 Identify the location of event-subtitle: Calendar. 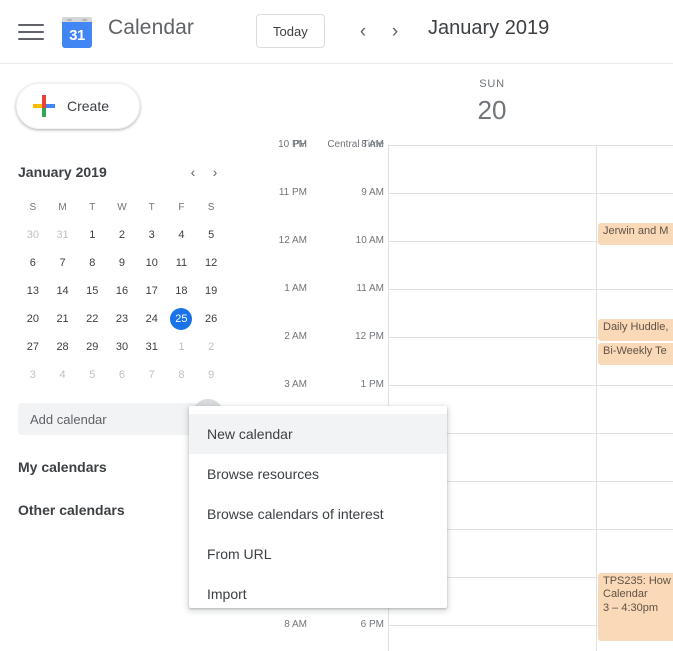
(625, 594).